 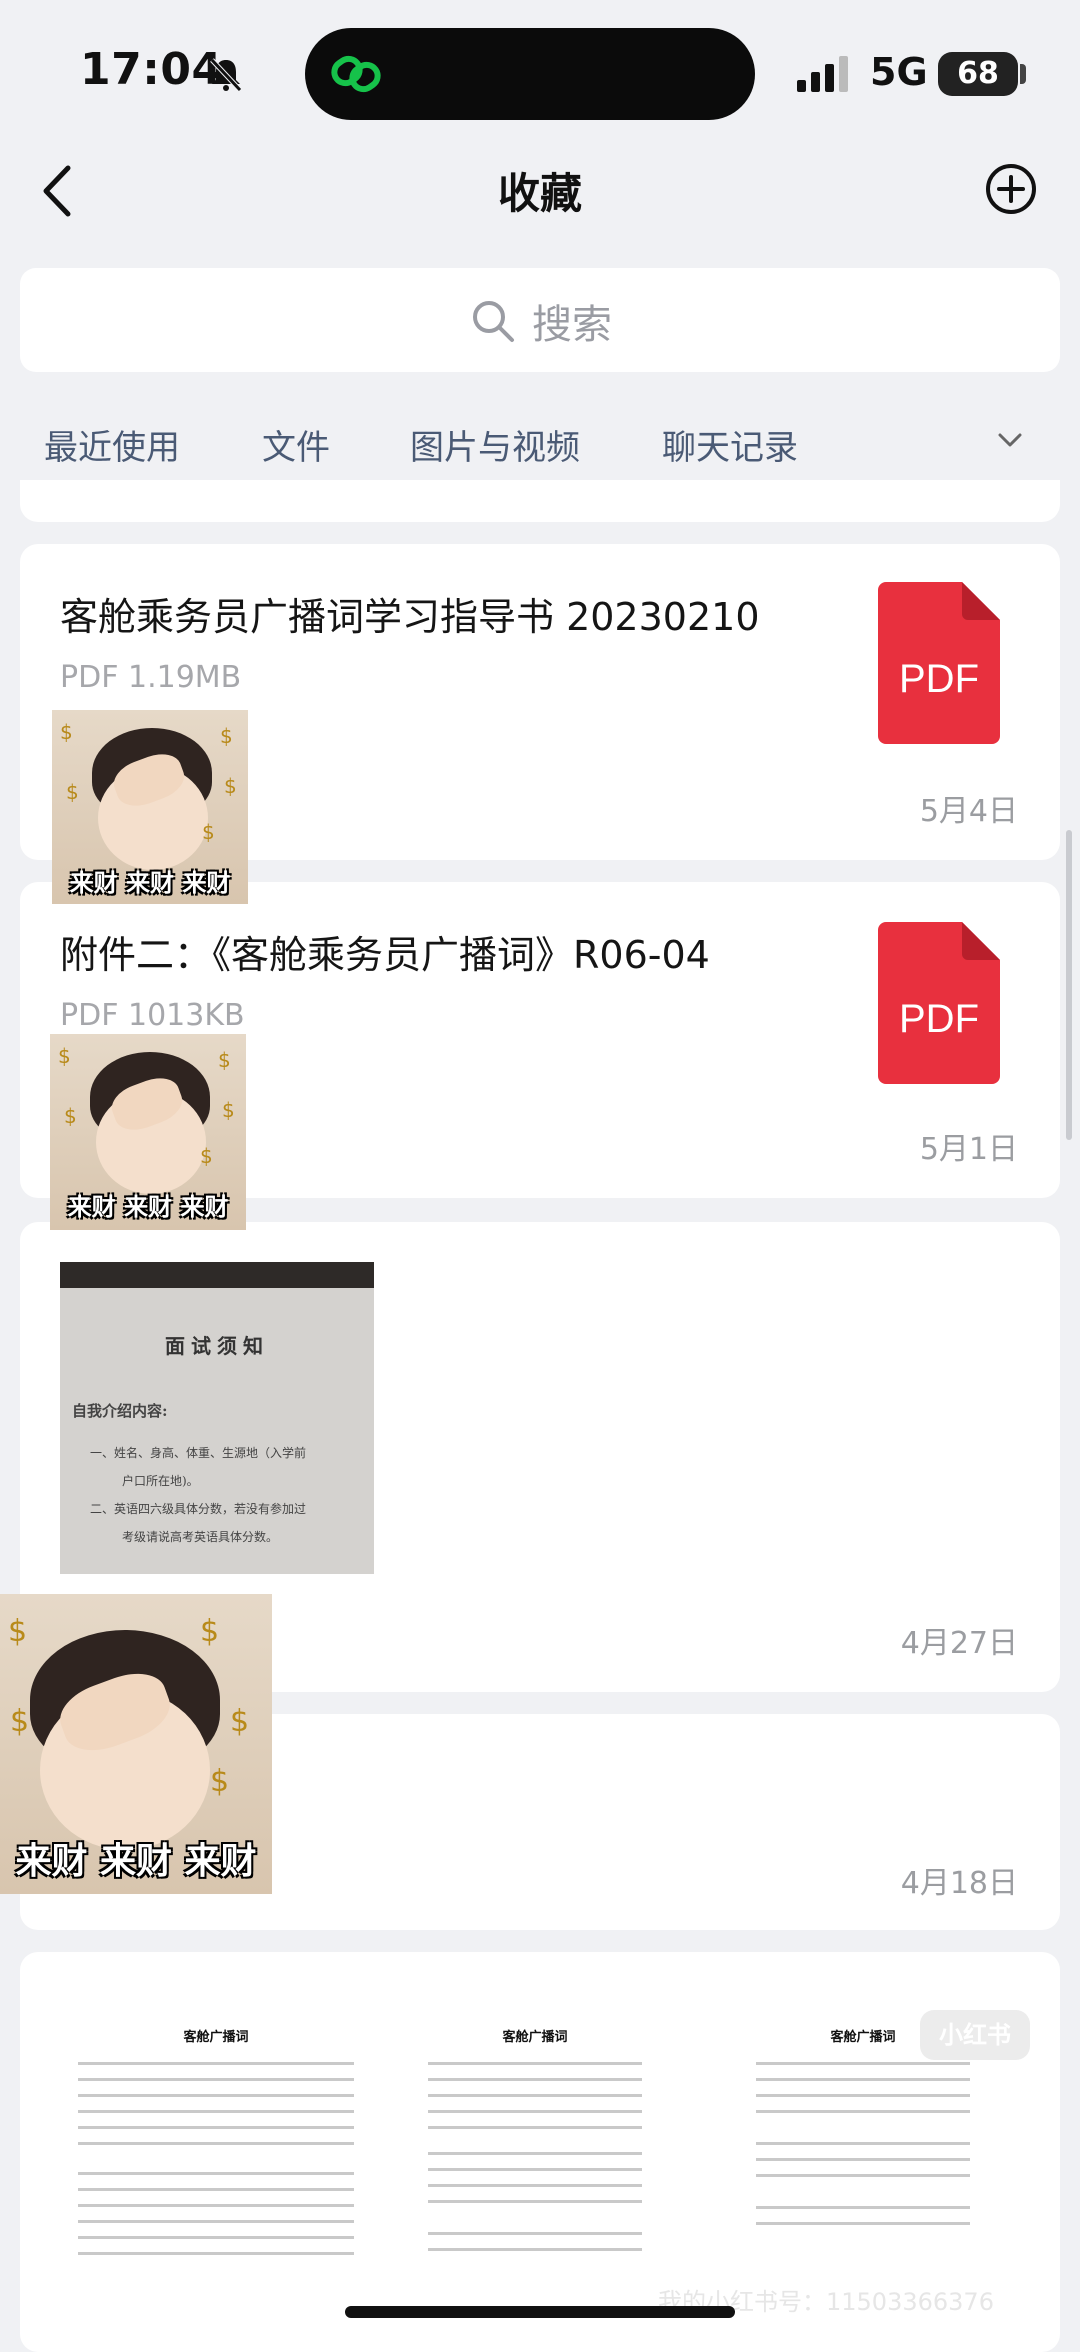 I want to click on item-date: 5月1日, so click(x=968, y=1149).